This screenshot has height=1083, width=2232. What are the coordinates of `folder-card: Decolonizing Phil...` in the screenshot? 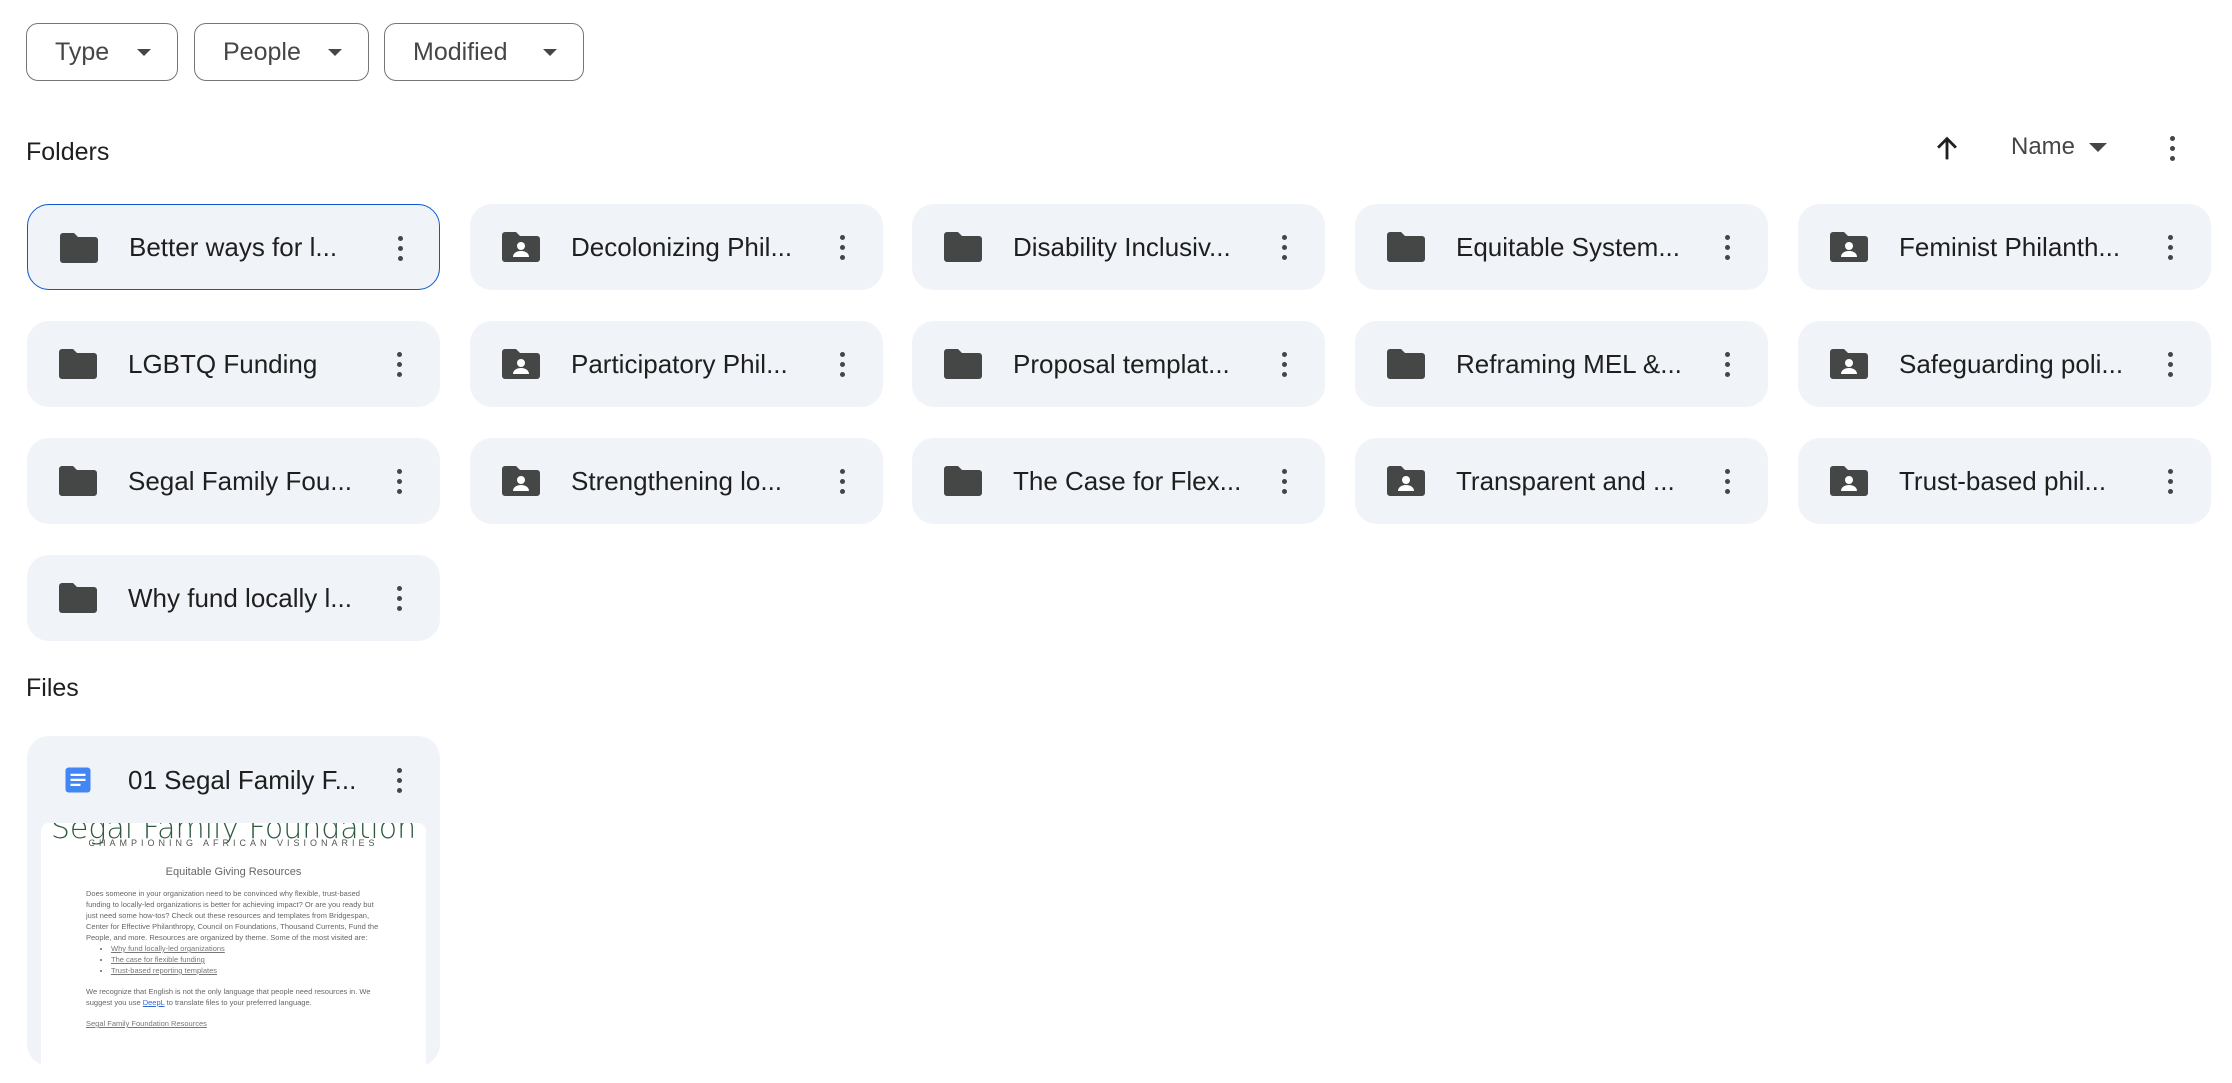 It's located at (676, 247).